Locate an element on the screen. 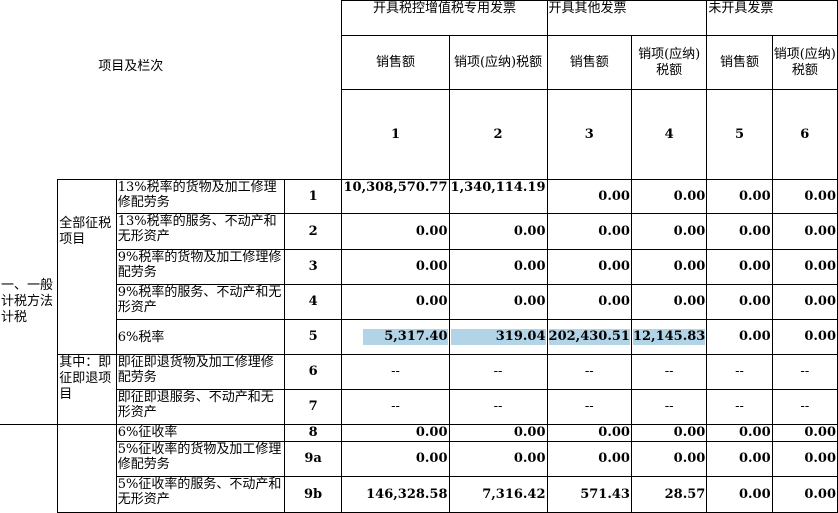  col-num: 6 is located at coordinates (804, 134).